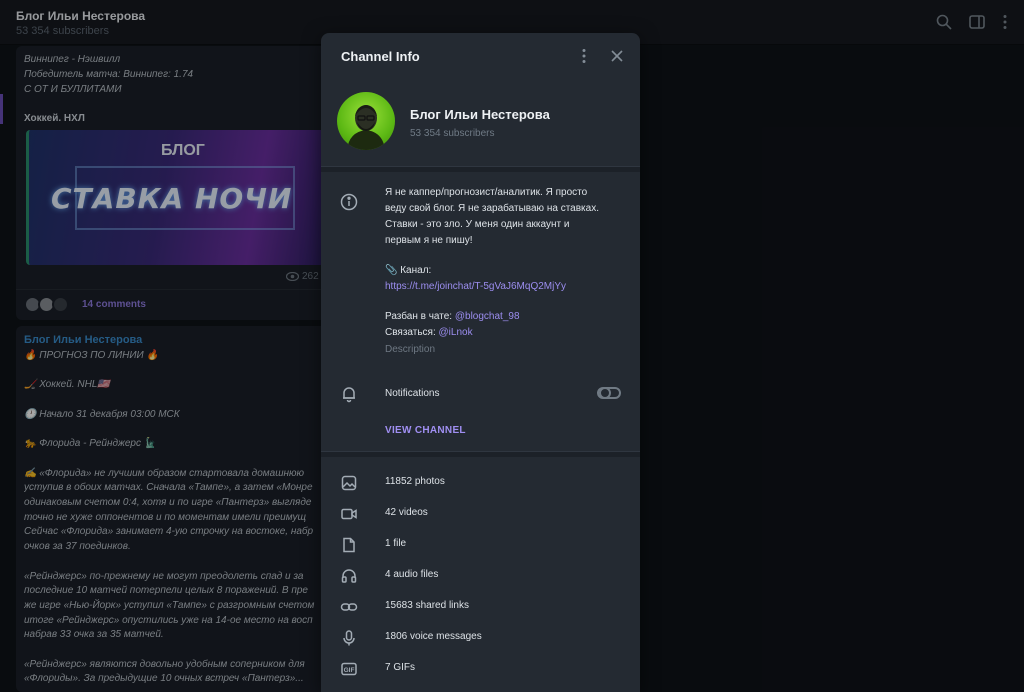  What do you see at coordinates (429, 240) in the screenshot?
I see `description-line: первым я не пишу!` at bounding box center [429, 240].